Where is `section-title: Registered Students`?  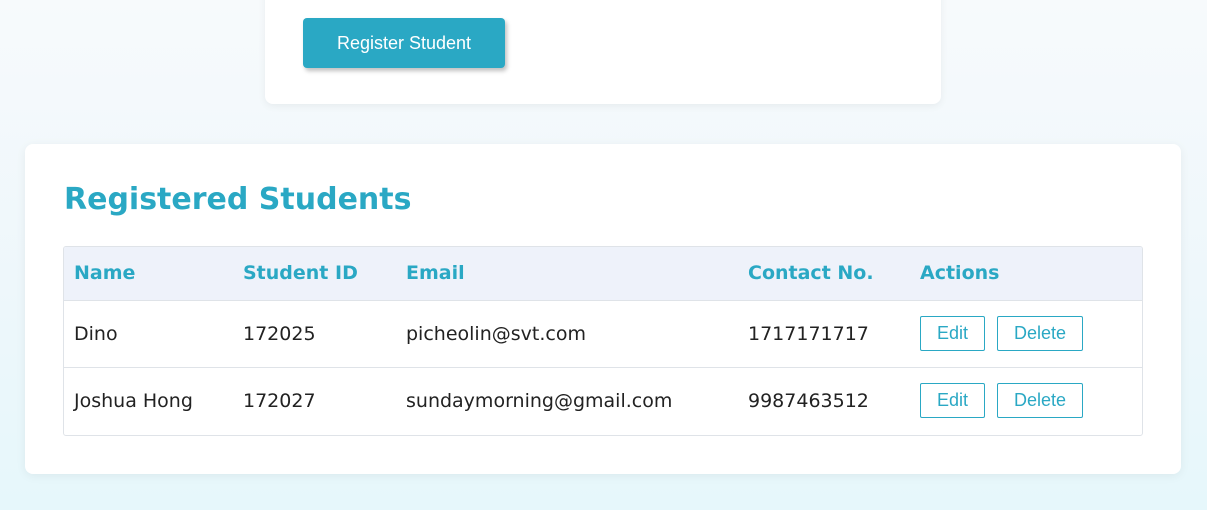
section-title: Registered Students is located at coordinates (238, 199).